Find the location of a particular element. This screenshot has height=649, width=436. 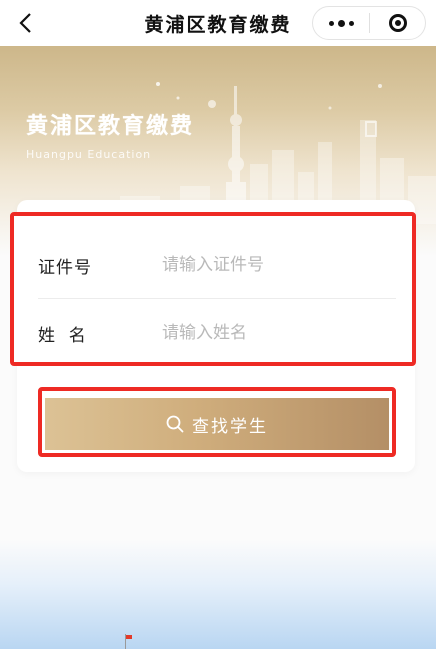

banner-title: 黄浦区教育缴费 is located at coordinates (110, 126).